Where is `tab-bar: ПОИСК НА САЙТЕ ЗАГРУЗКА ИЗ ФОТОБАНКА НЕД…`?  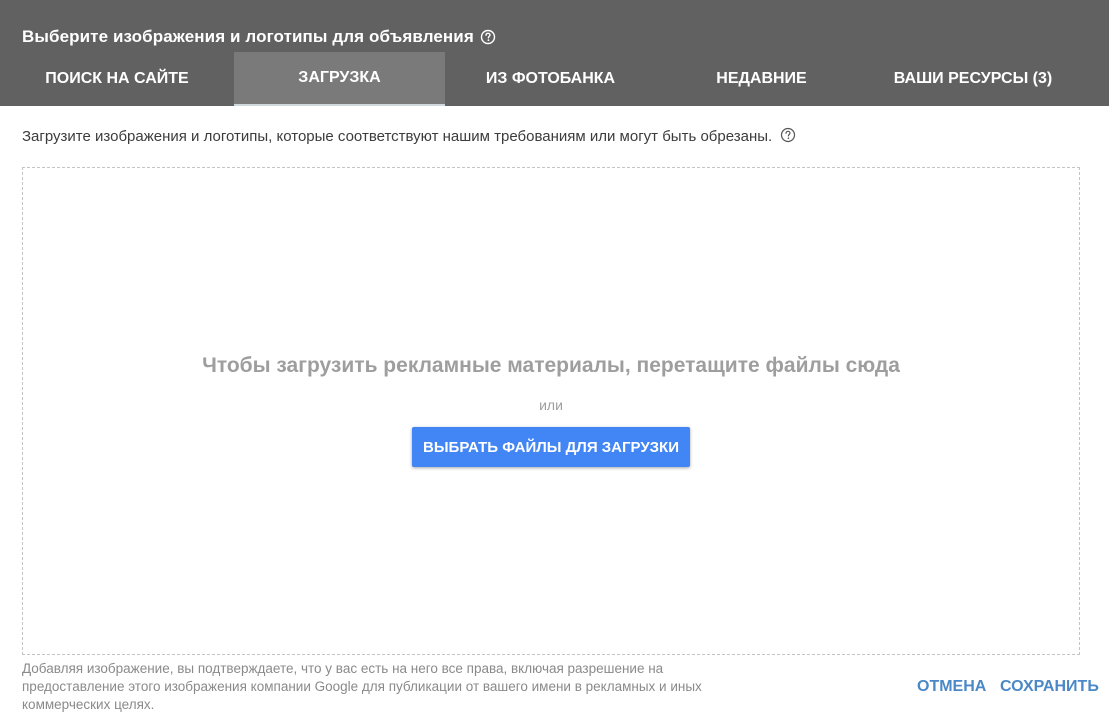 tab-bar: ПОИСК НА САЙТЕ ЗАГРУЗКА ИЗ ФОТОБАНКА НЕД… is located at coordinates (554, 79).